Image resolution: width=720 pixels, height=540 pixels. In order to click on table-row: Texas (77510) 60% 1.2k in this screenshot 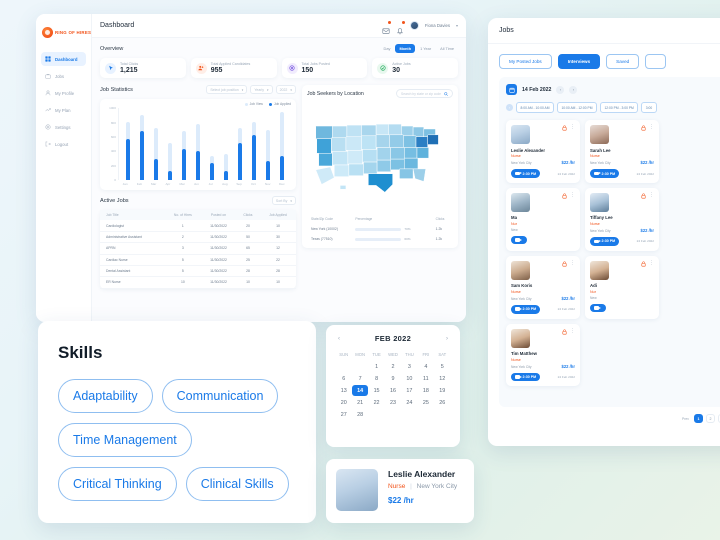, I will do `click(380, 239)`.